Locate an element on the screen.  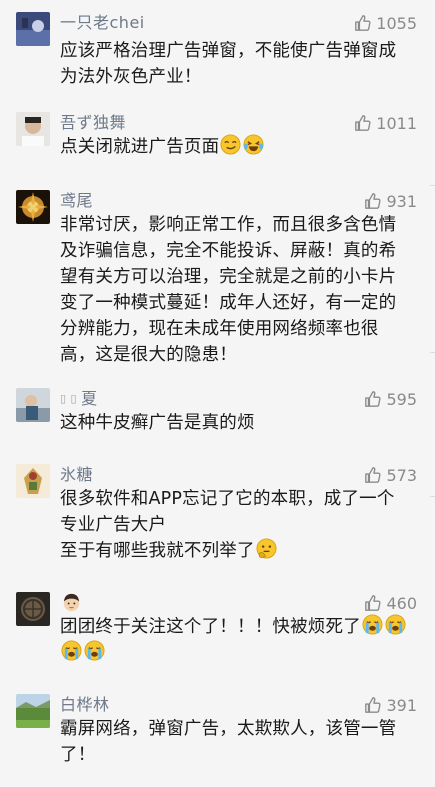
username is located at coordinates (71, 603).